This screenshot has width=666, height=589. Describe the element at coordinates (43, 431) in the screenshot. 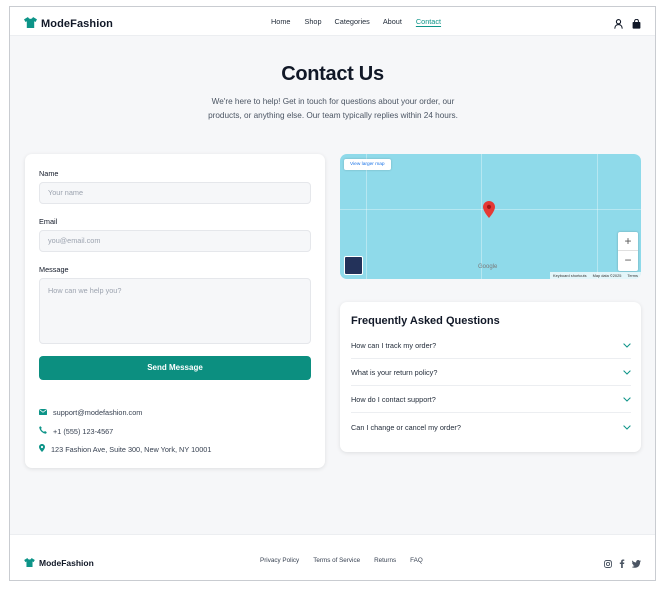

I see `phone-icon` at that location.